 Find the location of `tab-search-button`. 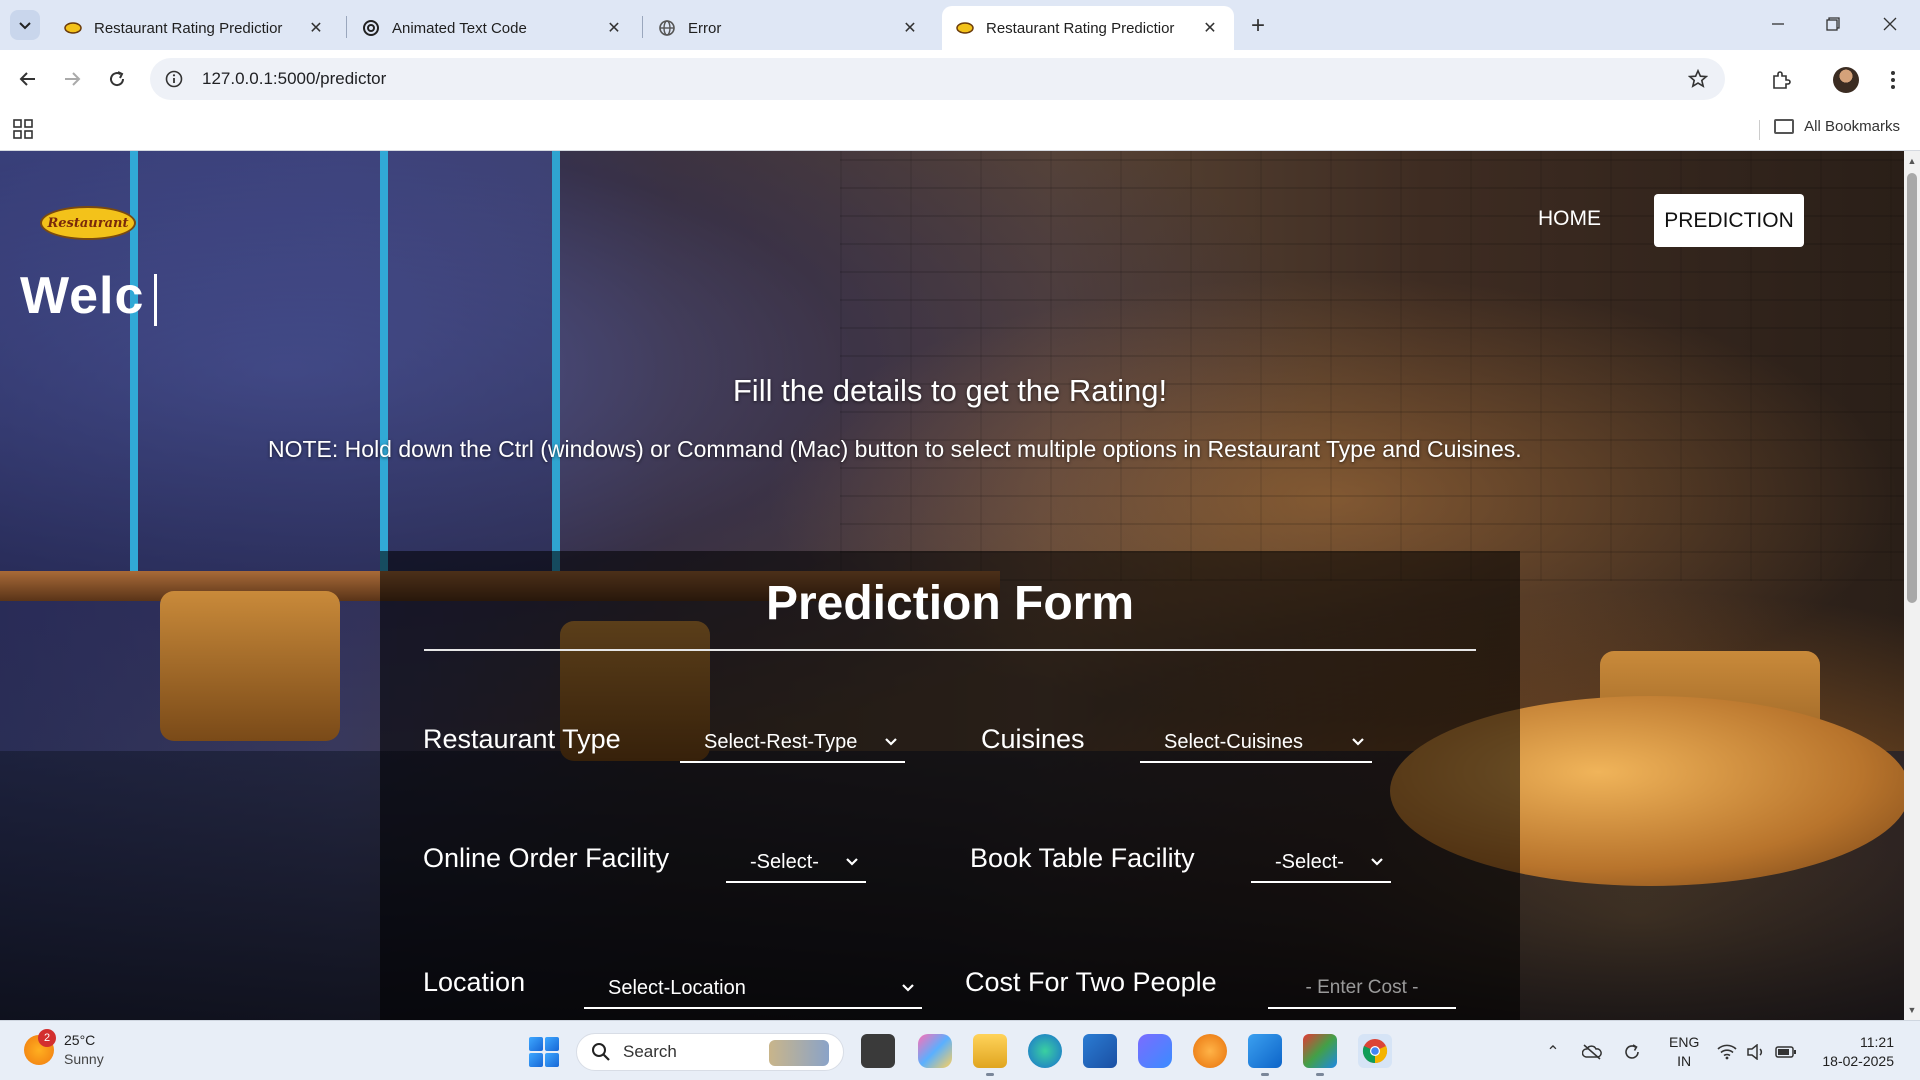

tab-search-button is located at coordinates (25, 25).